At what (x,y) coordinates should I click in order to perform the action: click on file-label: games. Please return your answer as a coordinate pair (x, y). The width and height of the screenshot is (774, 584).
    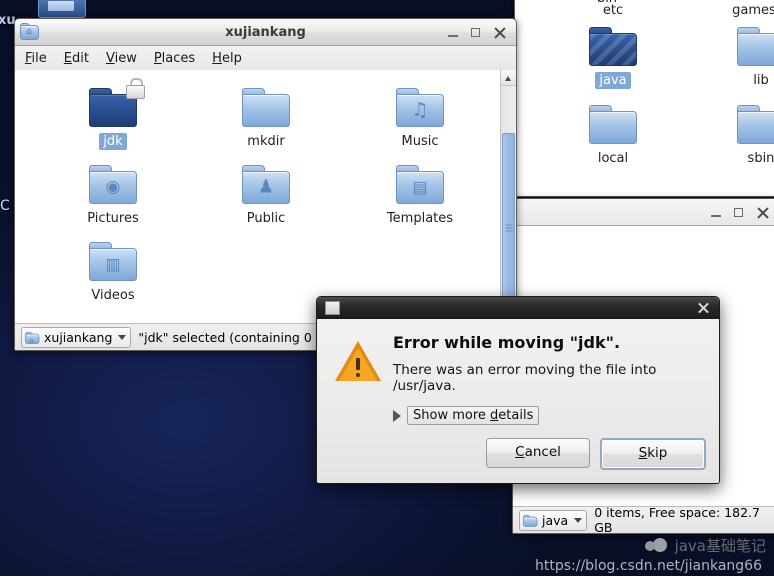
    Looking at the image, I should click on (753, 10).